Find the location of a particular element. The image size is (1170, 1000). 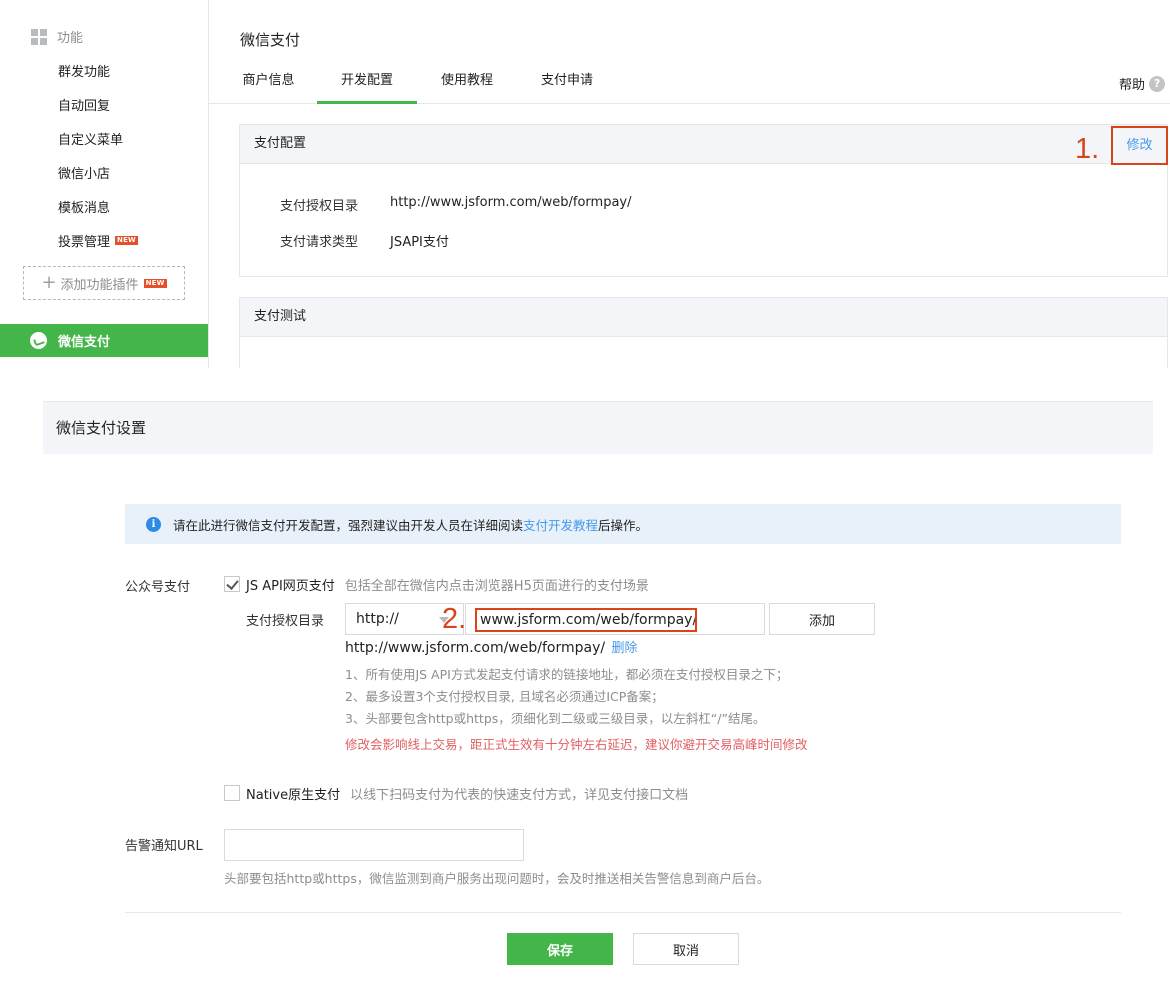

hint-line: 1、所有使用JS API方式发起支付请求的链接地址，都必须在支付授权目录之下； is located at coordinates (567, 674).